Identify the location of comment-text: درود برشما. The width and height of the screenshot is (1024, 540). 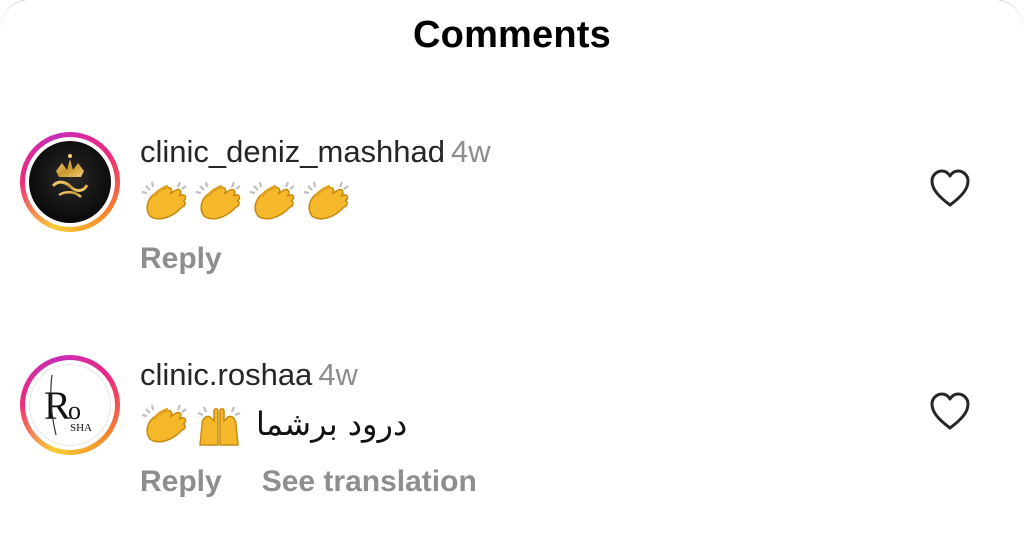
(273, 423).